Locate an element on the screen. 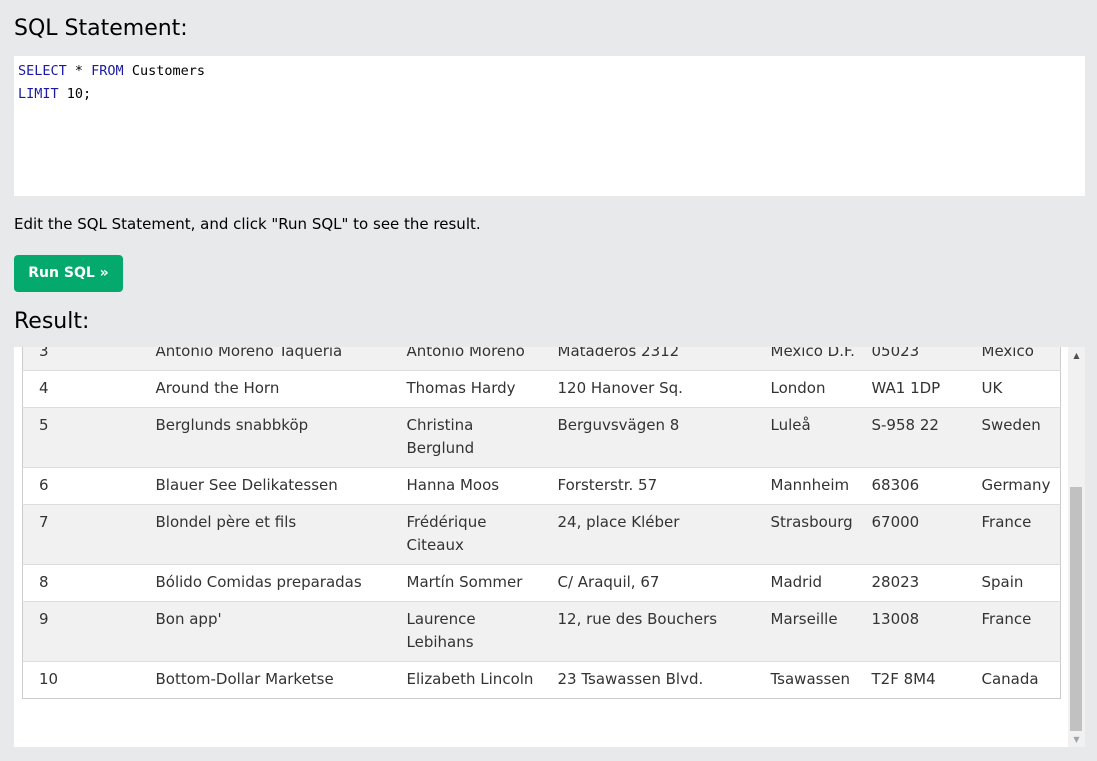 This screenshot has width=1097, height=761. operator-star: * is located at coordinates (79, 71).